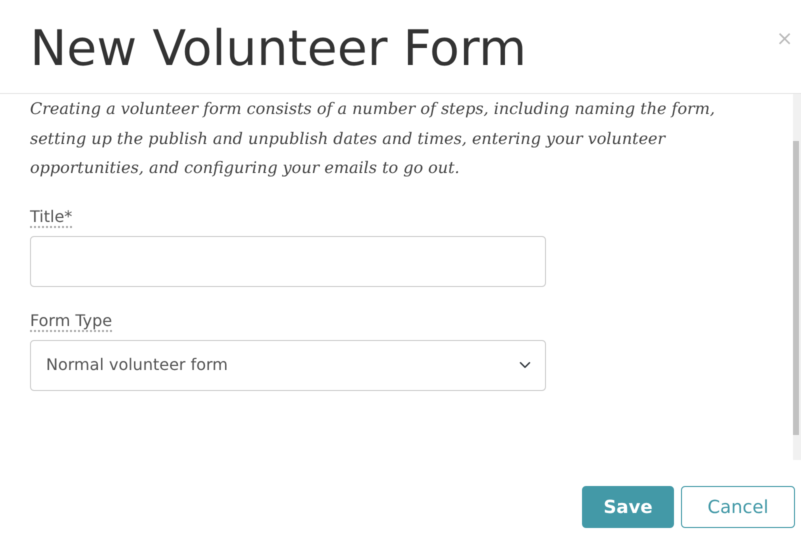 The height and width of the screenshot is (544, 801). What do you see at coordinates (51, 217) in the screenshot?
I see `field-label: Title*` at bounding box center [51, 217].